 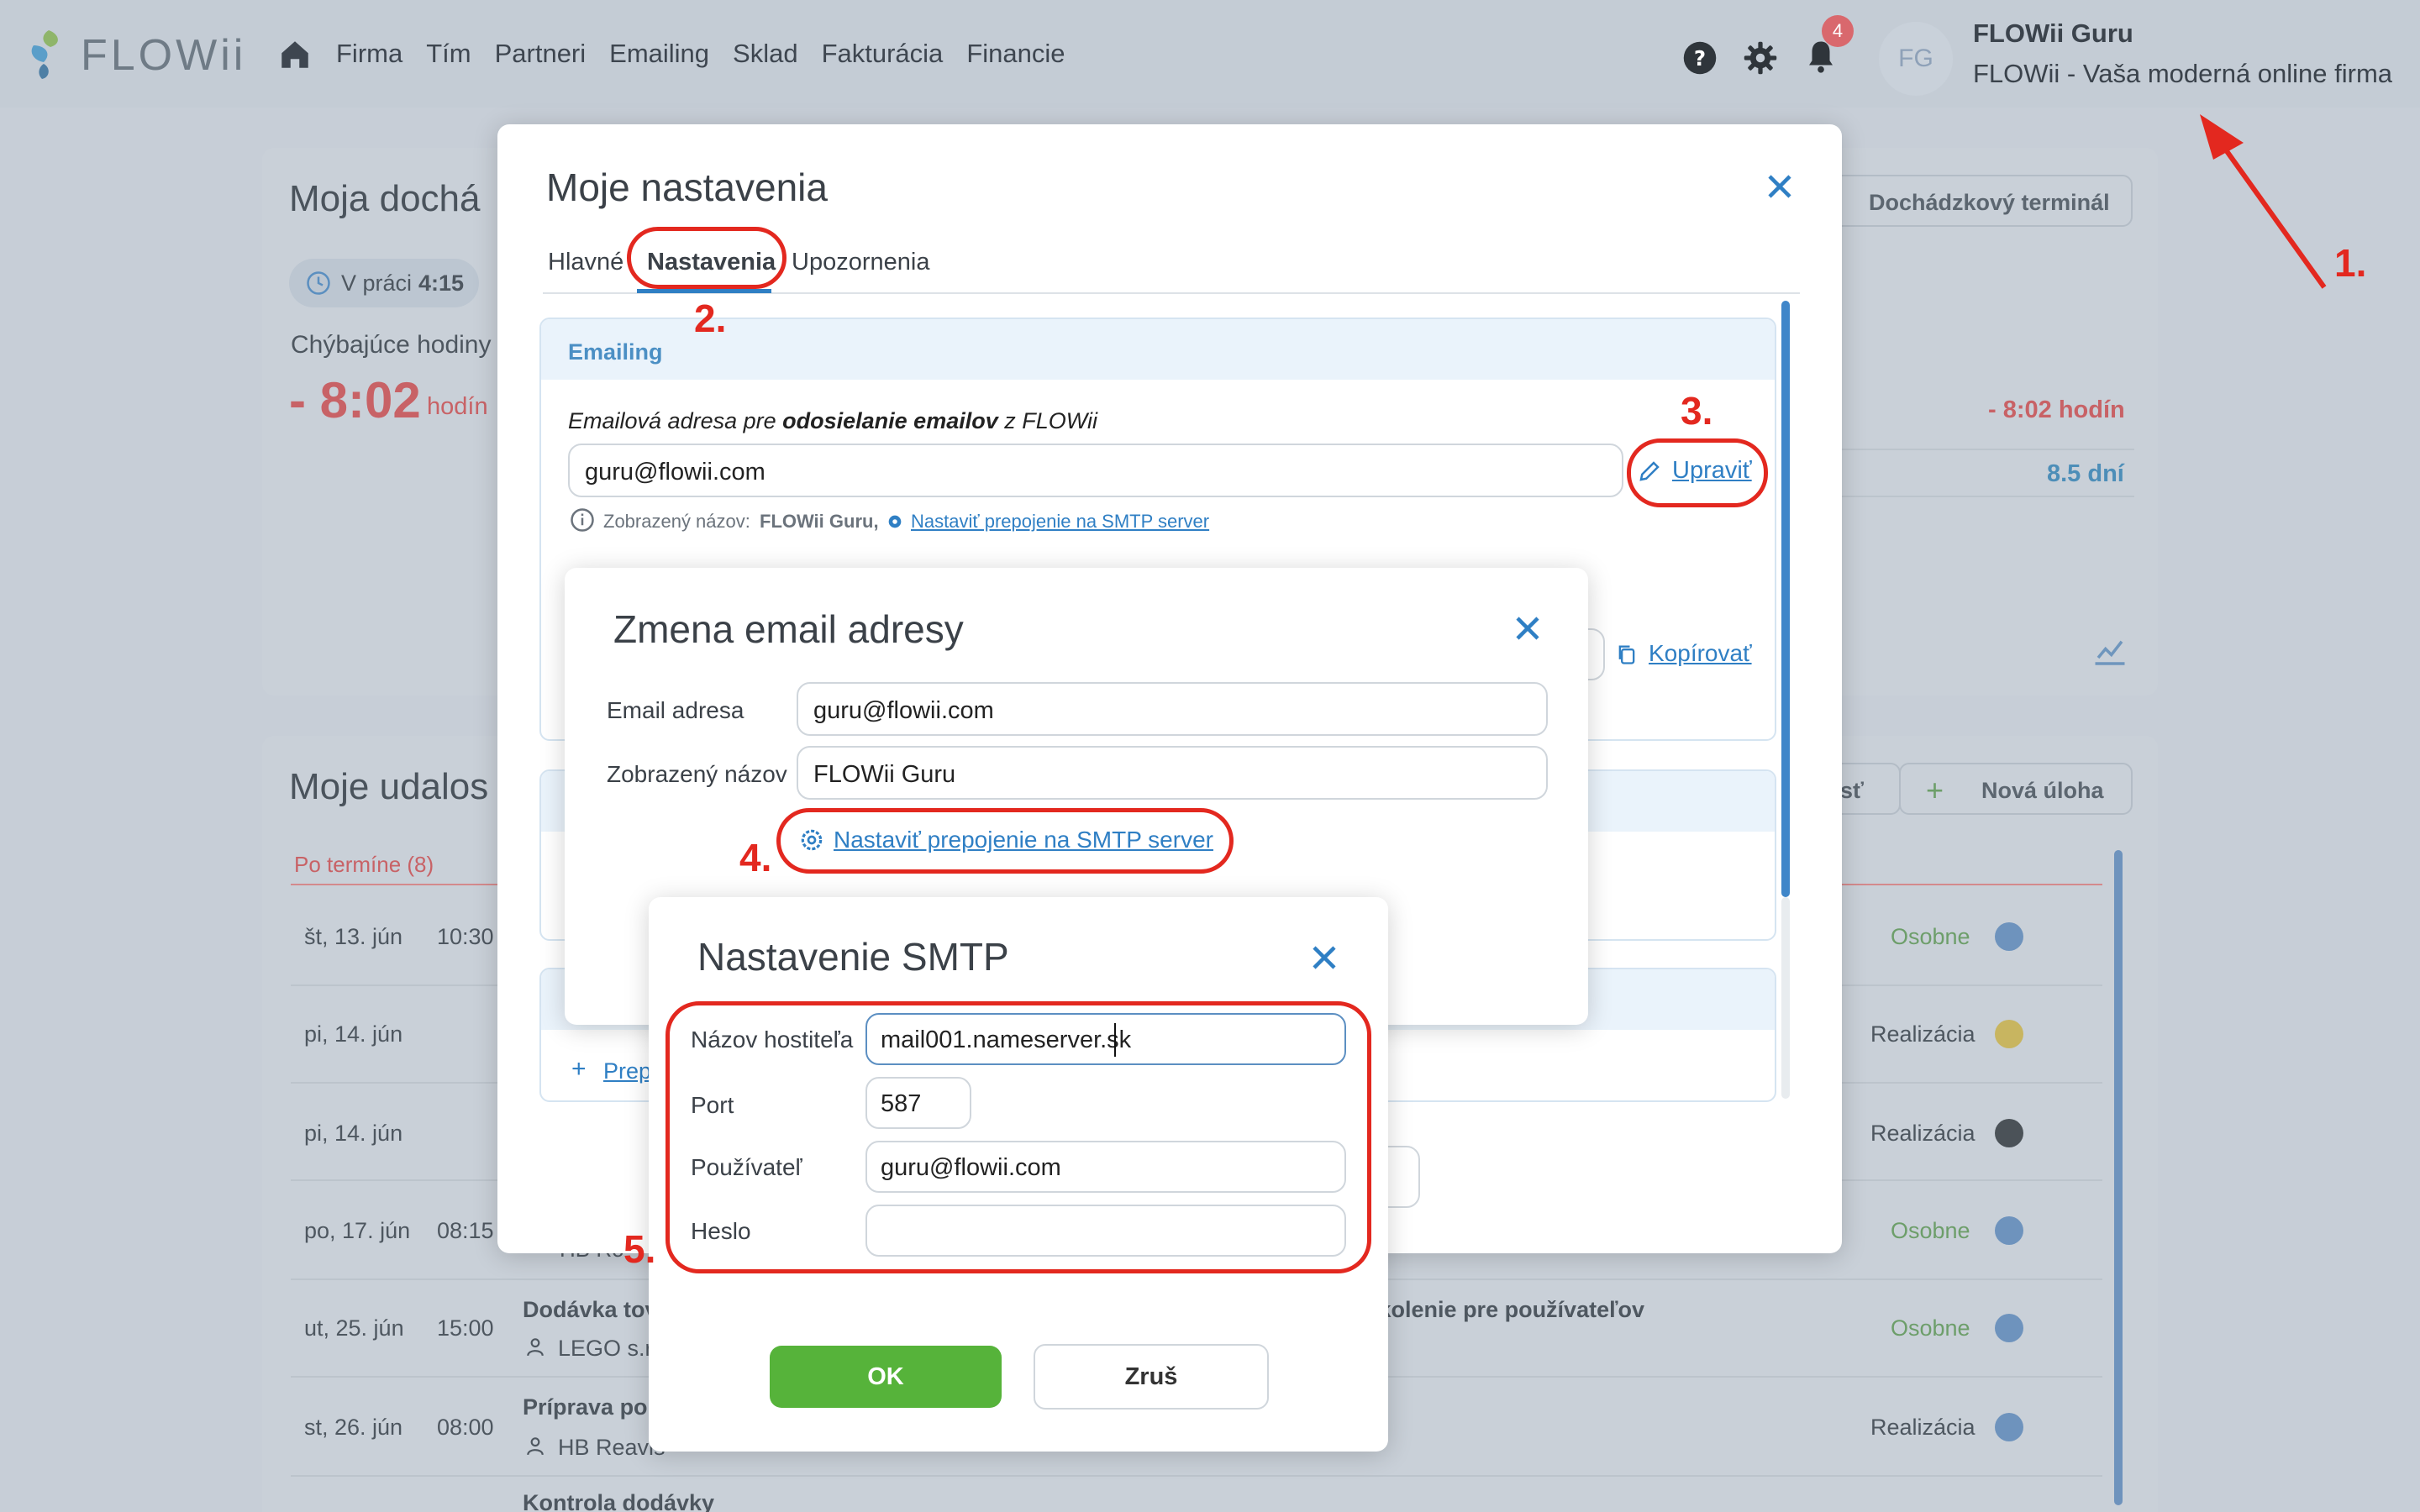 I want to click on settings-dialog-title: Moje nastavenia, so click(x=687, y=187).